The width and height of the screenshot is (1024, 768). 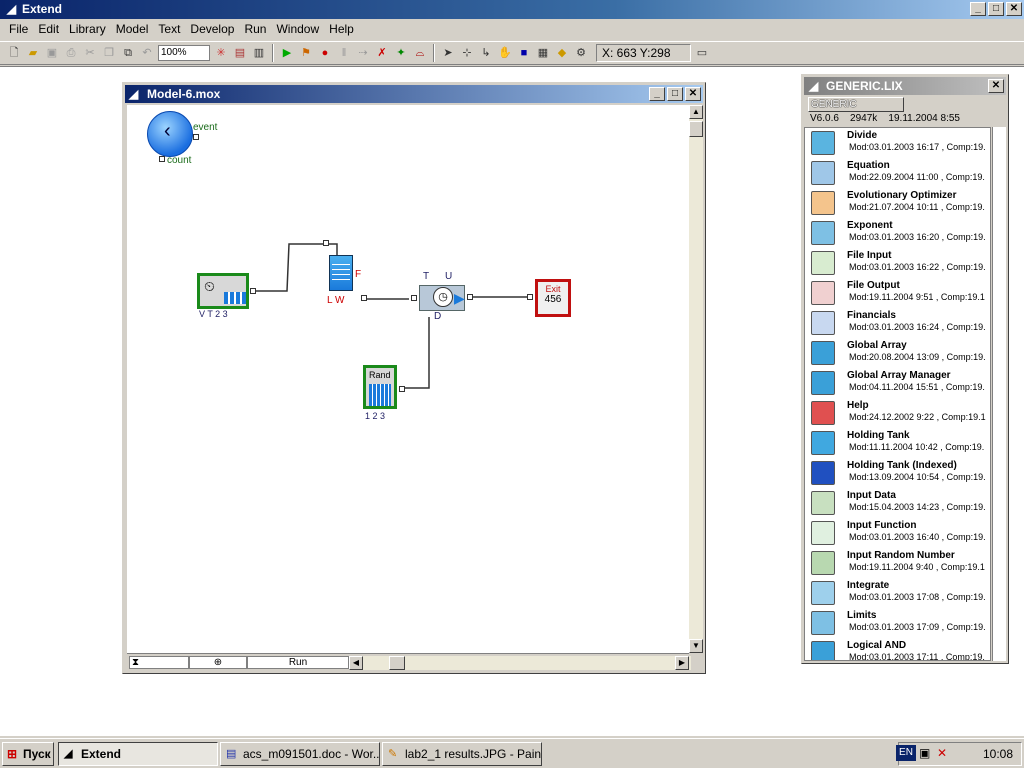 What do you see at coordinates (52, 53) in the screenshot?
I see `save-icon: ▣` at bounding box center [52, 53].